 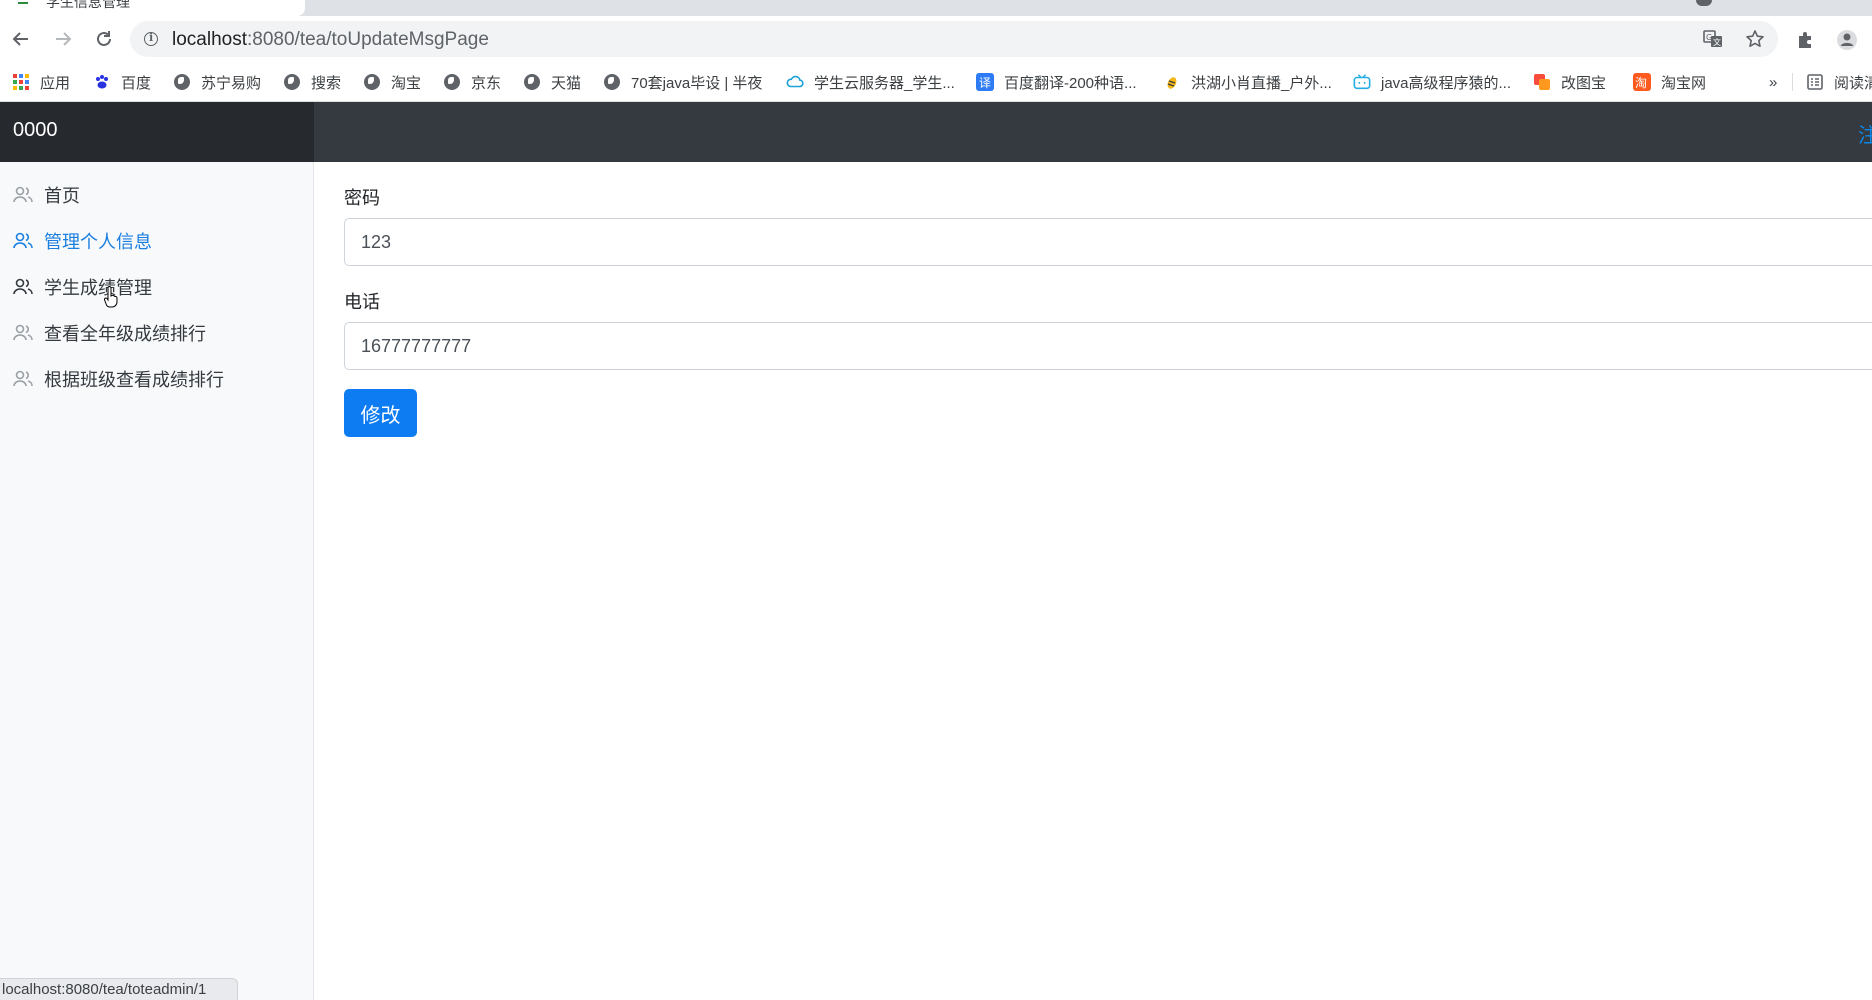 What do you see at coordinates (21, 82) in the screenshot?
I see `apps-icon` at bounding box center [21, 82].